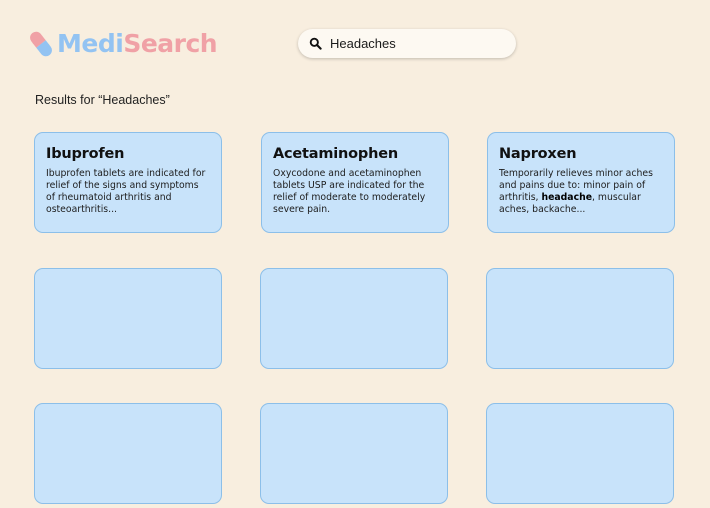 This screenshot has height=508, width=710. What do you see at coordinates (415, 43) in the screenshot?
I see `search-input` at bounding box center [415, 43].